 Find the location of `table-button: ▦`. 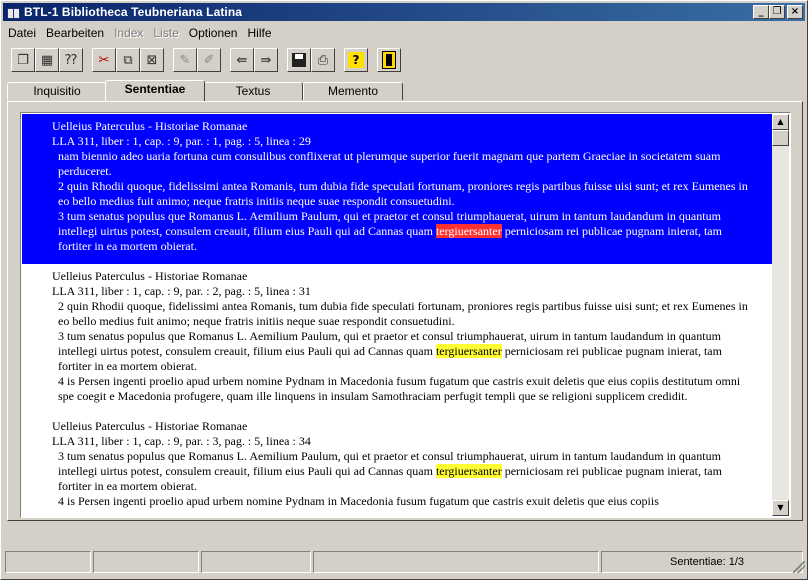

table-button: ▦ is located at coordinates (47, 60).